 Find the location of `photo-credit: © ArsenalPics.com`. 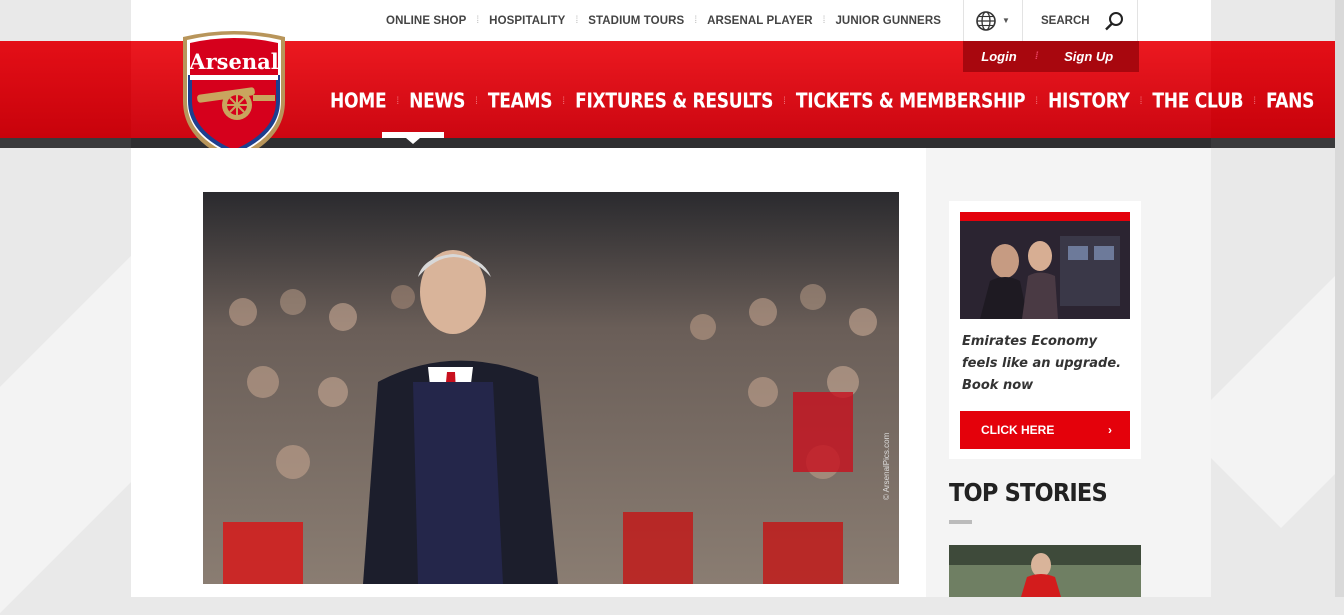

photo-credit: © ArsenalPics.com is located at coordinates (886, 466).